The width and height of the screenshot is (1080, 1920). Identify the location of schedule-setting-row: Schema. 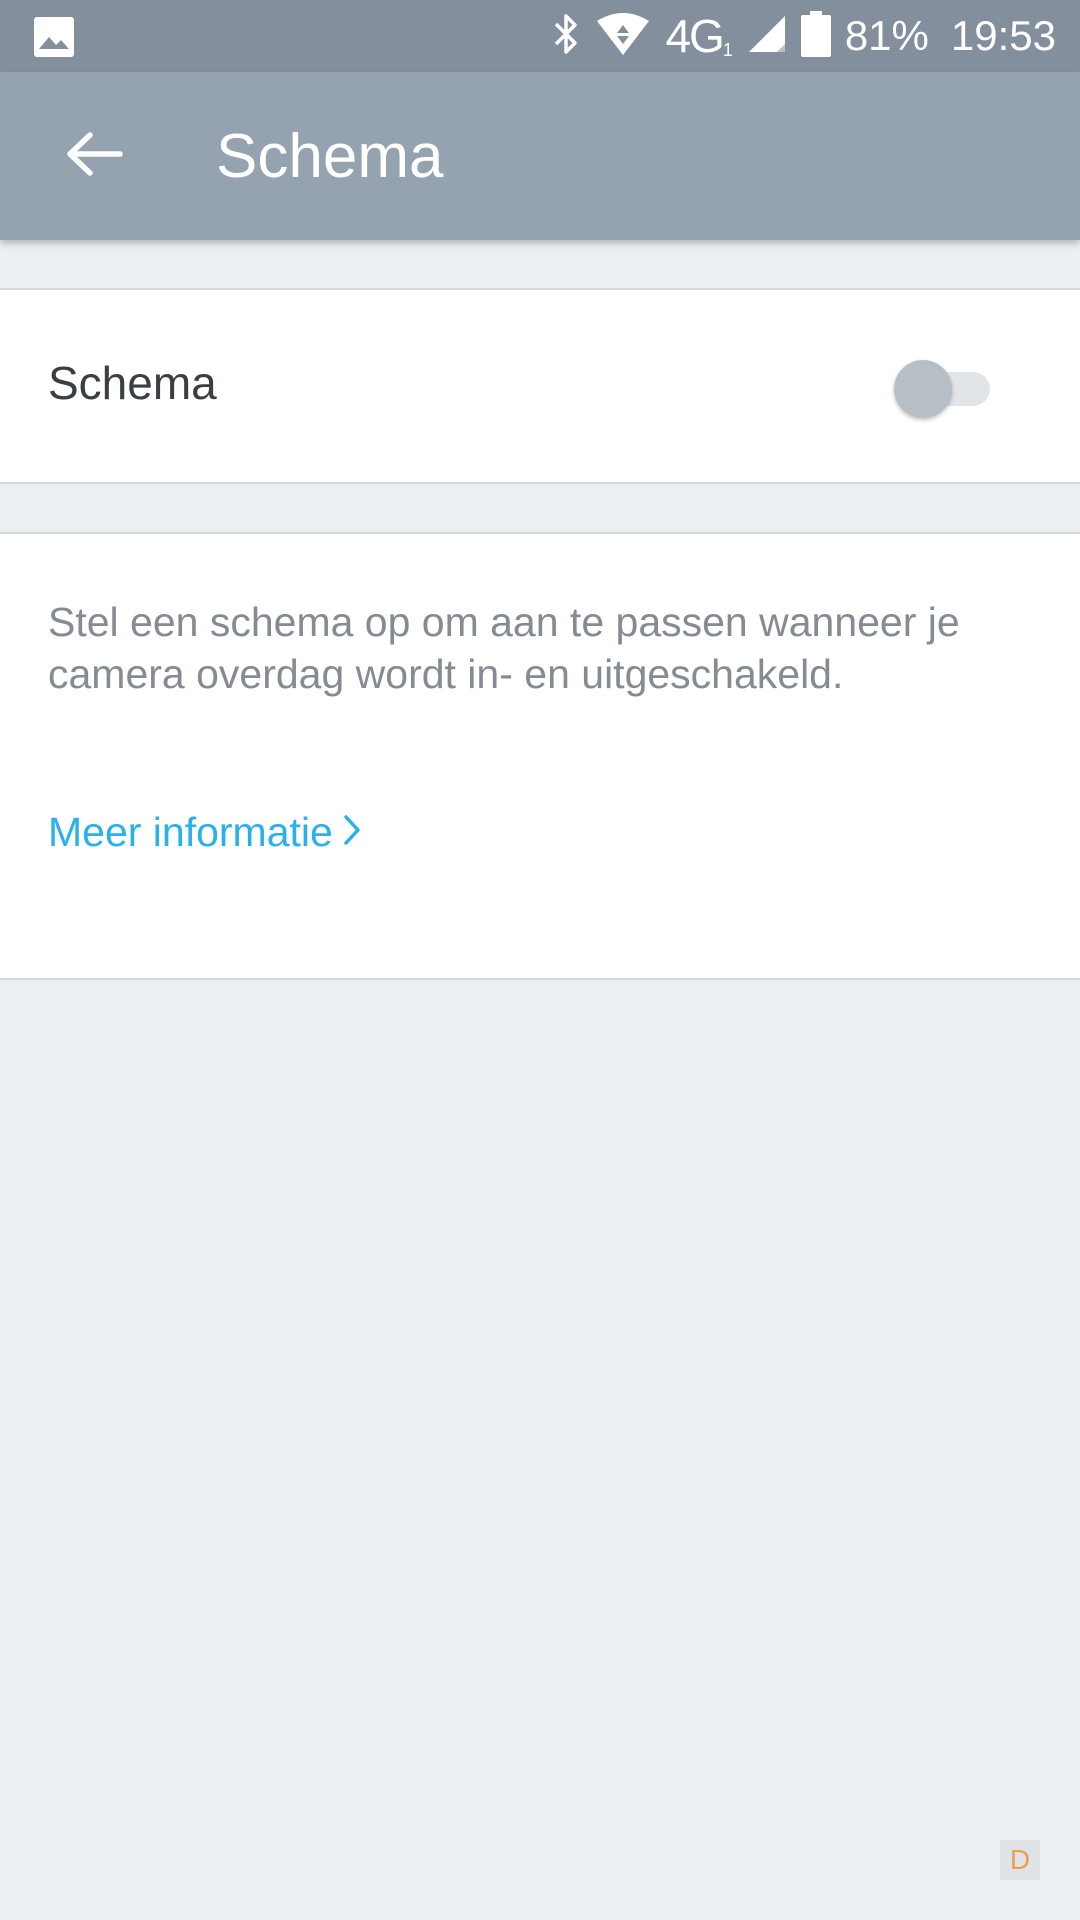
(540, 386).